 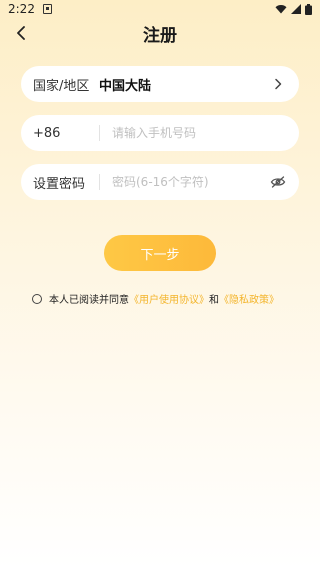 What do you see at coordinates (199, 133) in the screenshot?
I see `phone-input` at bounding box center [199, 133].